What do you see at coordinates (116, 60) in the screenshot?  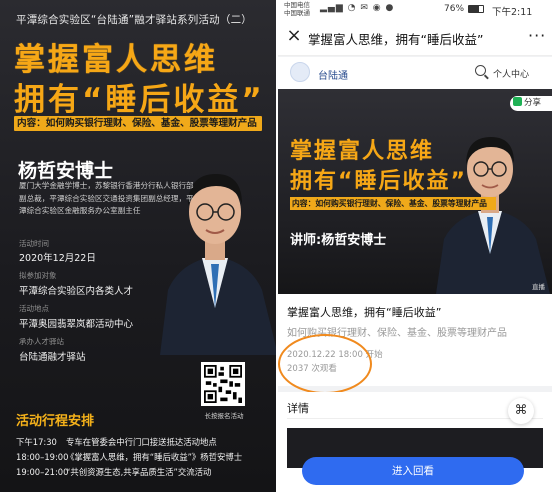 I see `poster-headline-1: 掌握富人思维` at bounding box center [116, 60].